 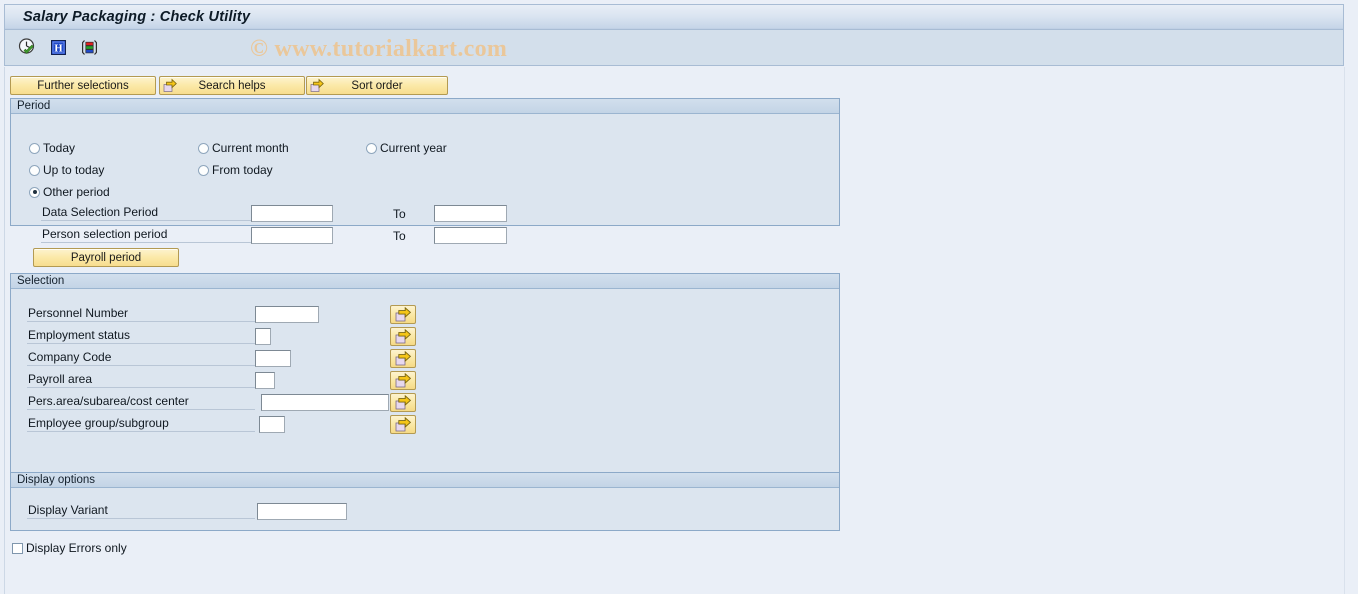 I want to click on application-toolbar: H, so click(x=674, y=48).